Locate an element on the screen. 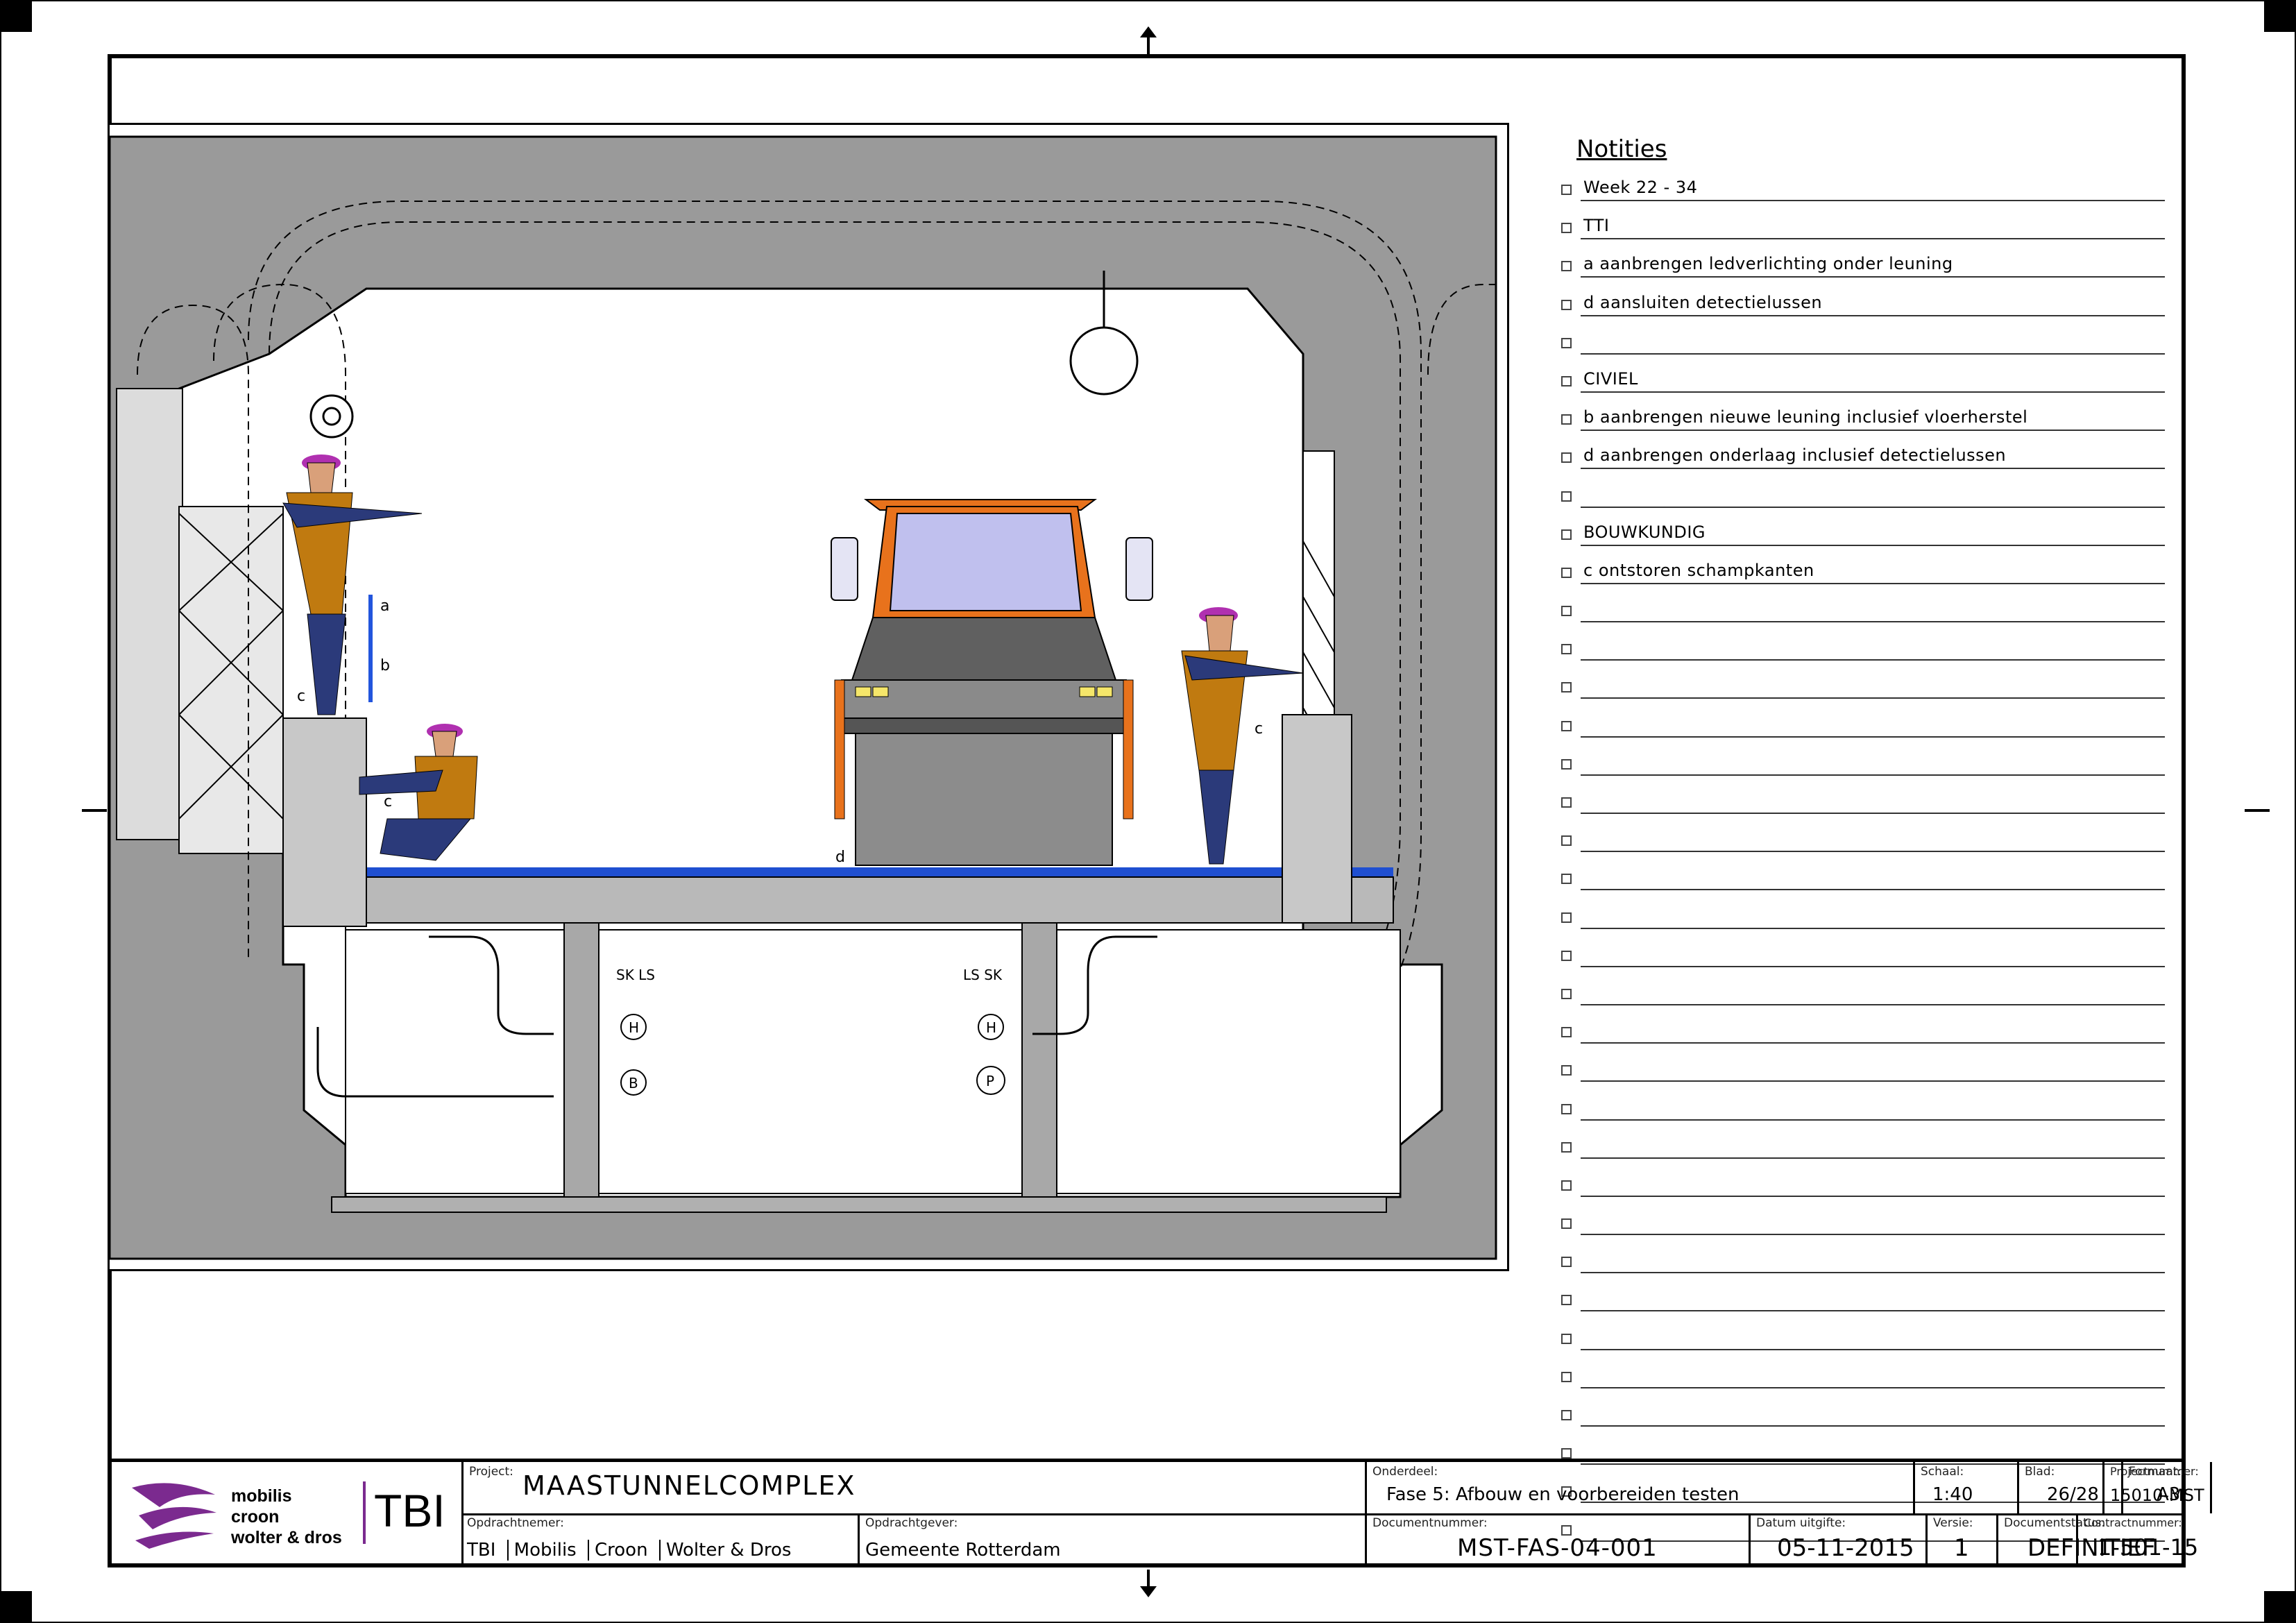  contract-value: 1-501-15 is located at coordinates (2148, 1547).